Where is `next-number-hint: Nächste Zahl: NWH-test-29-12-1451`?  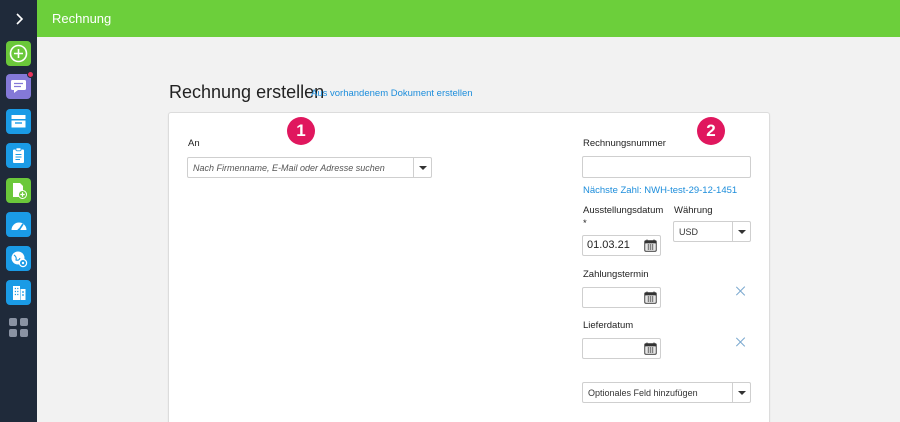 next-number-hint: Nächste Zahl: NWH-test-29-12-1451 is located at coordinates (660, 190).